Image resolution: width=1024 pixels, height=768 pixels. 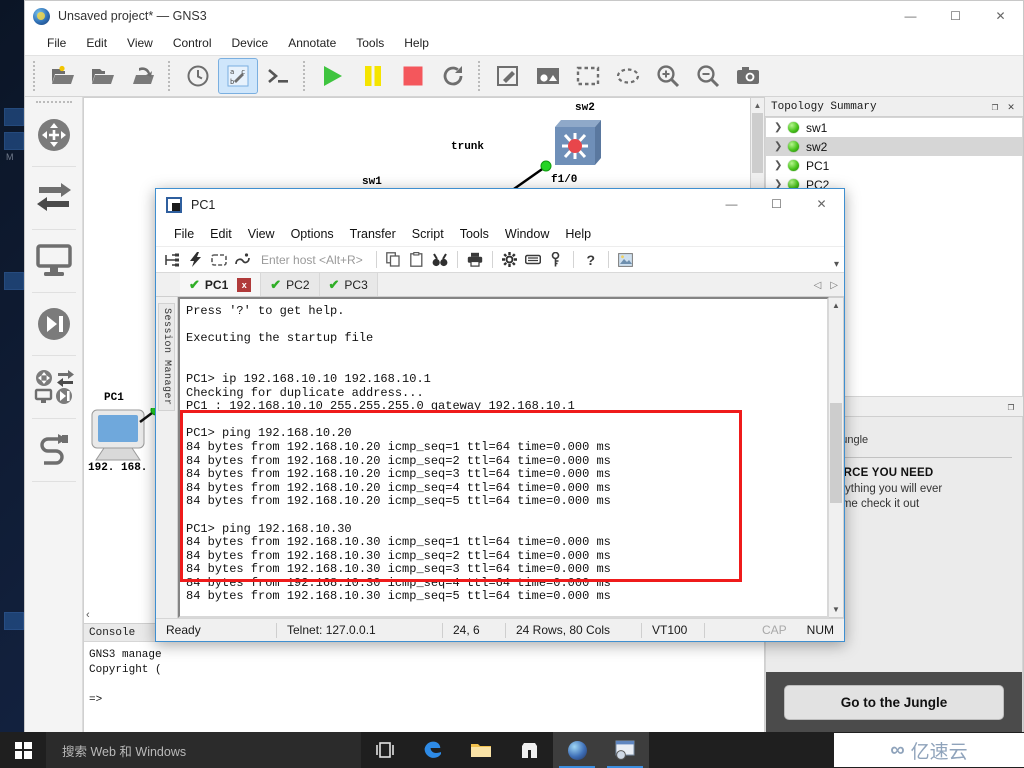 I want to click on disconnect-icon, so click(x=242, y=260).